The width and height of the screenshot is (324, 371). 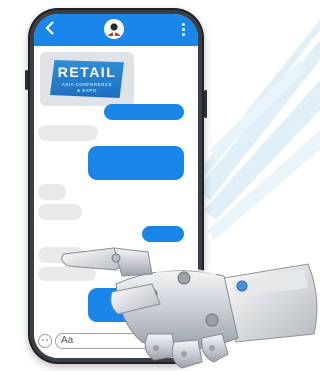 What do you see at coordinates (45, 341) in the screenshot?
I see `emoji-icon` at bounding box center [45, 341].